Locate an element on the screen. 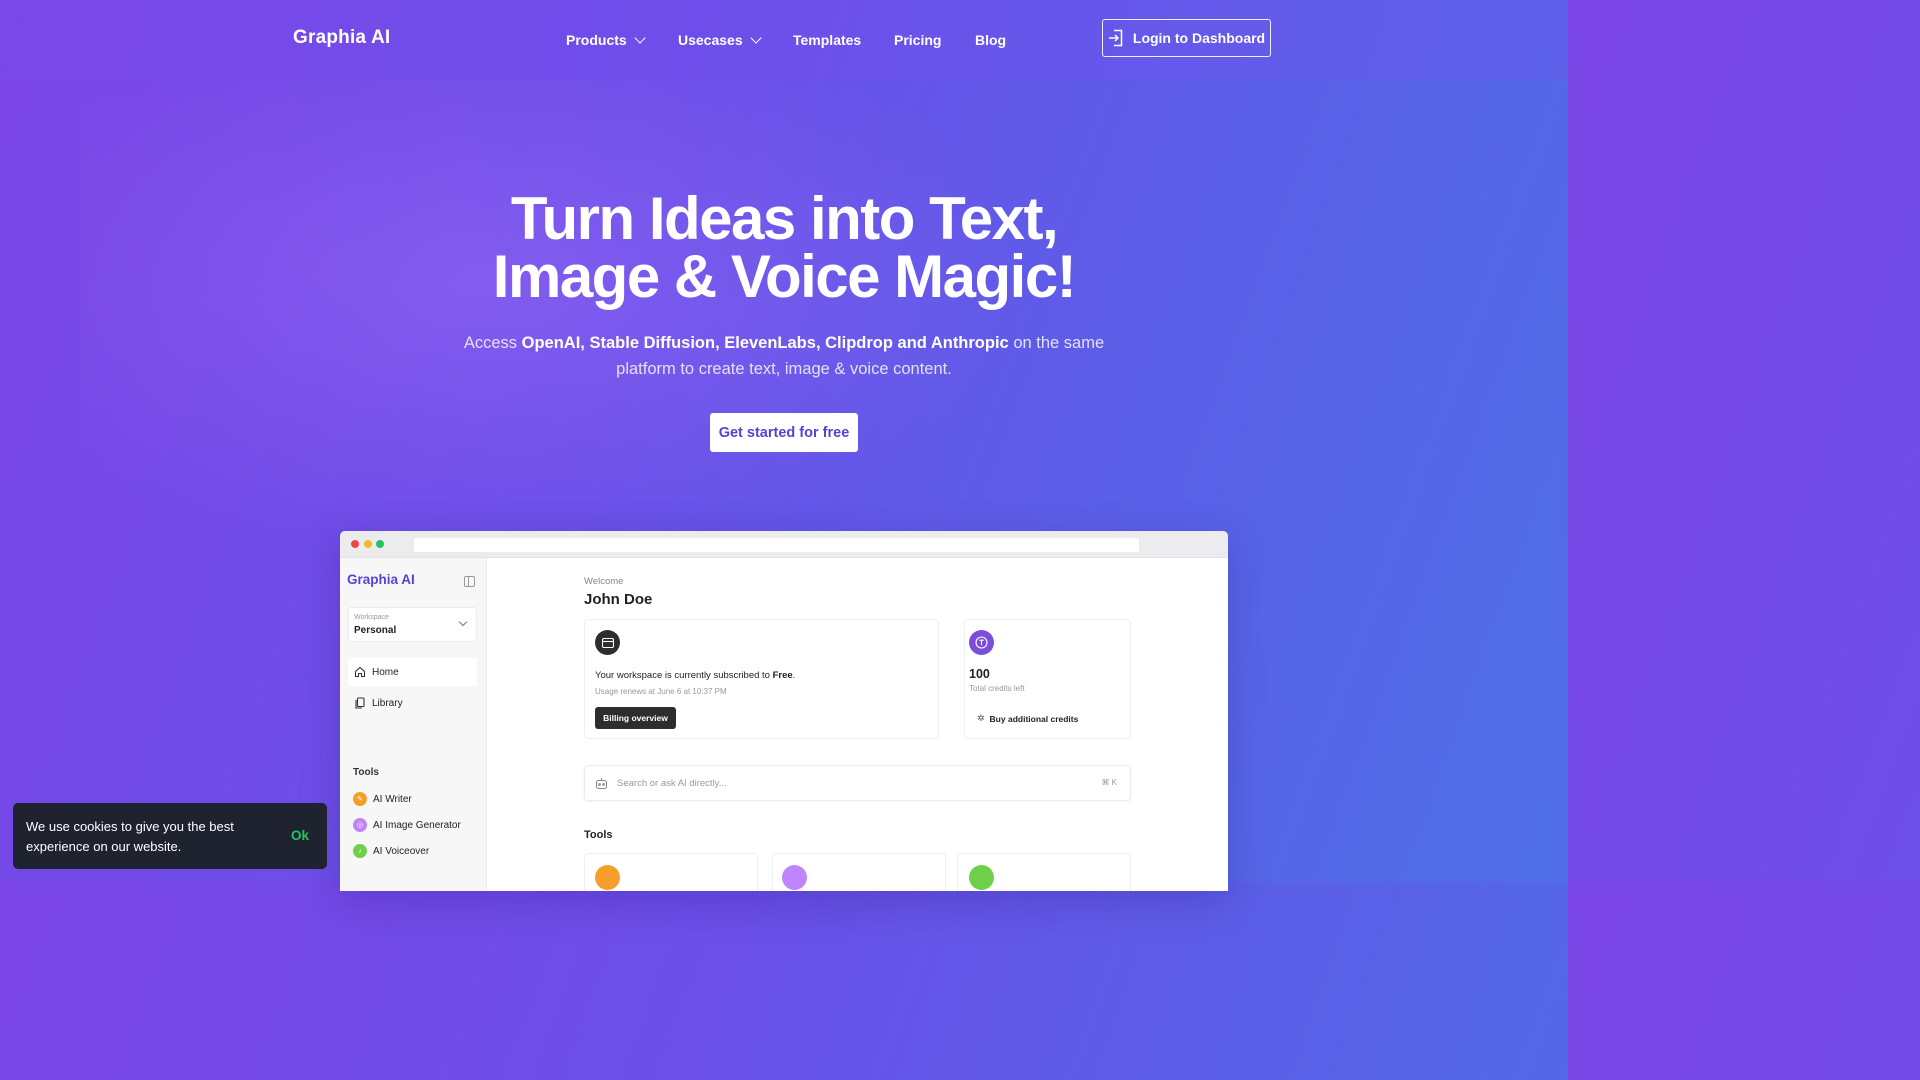 This screenshot has width=1920, height=1080. nav-blog: Blog is located at coordinates (990, 40).